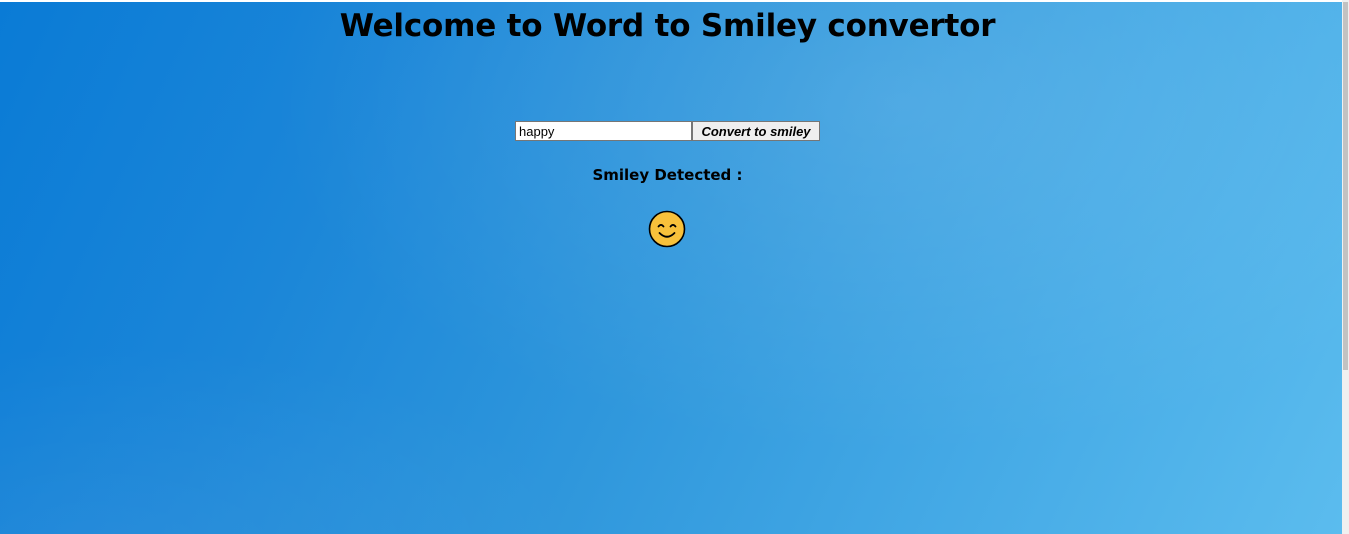 Image resolution: width=1349 pixels, height=534 pixels. I want to click on smiling-face-icon, so click(667, 229).